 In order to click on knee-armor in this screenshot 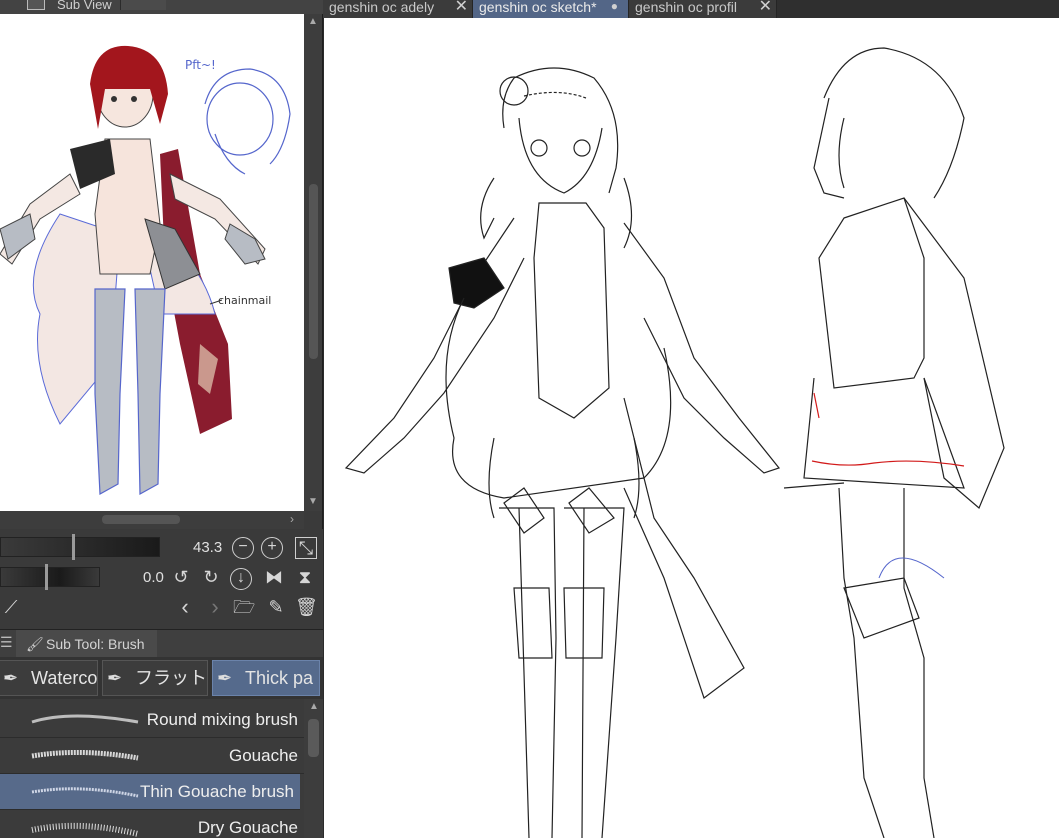, I will do `click(559, 623)`.